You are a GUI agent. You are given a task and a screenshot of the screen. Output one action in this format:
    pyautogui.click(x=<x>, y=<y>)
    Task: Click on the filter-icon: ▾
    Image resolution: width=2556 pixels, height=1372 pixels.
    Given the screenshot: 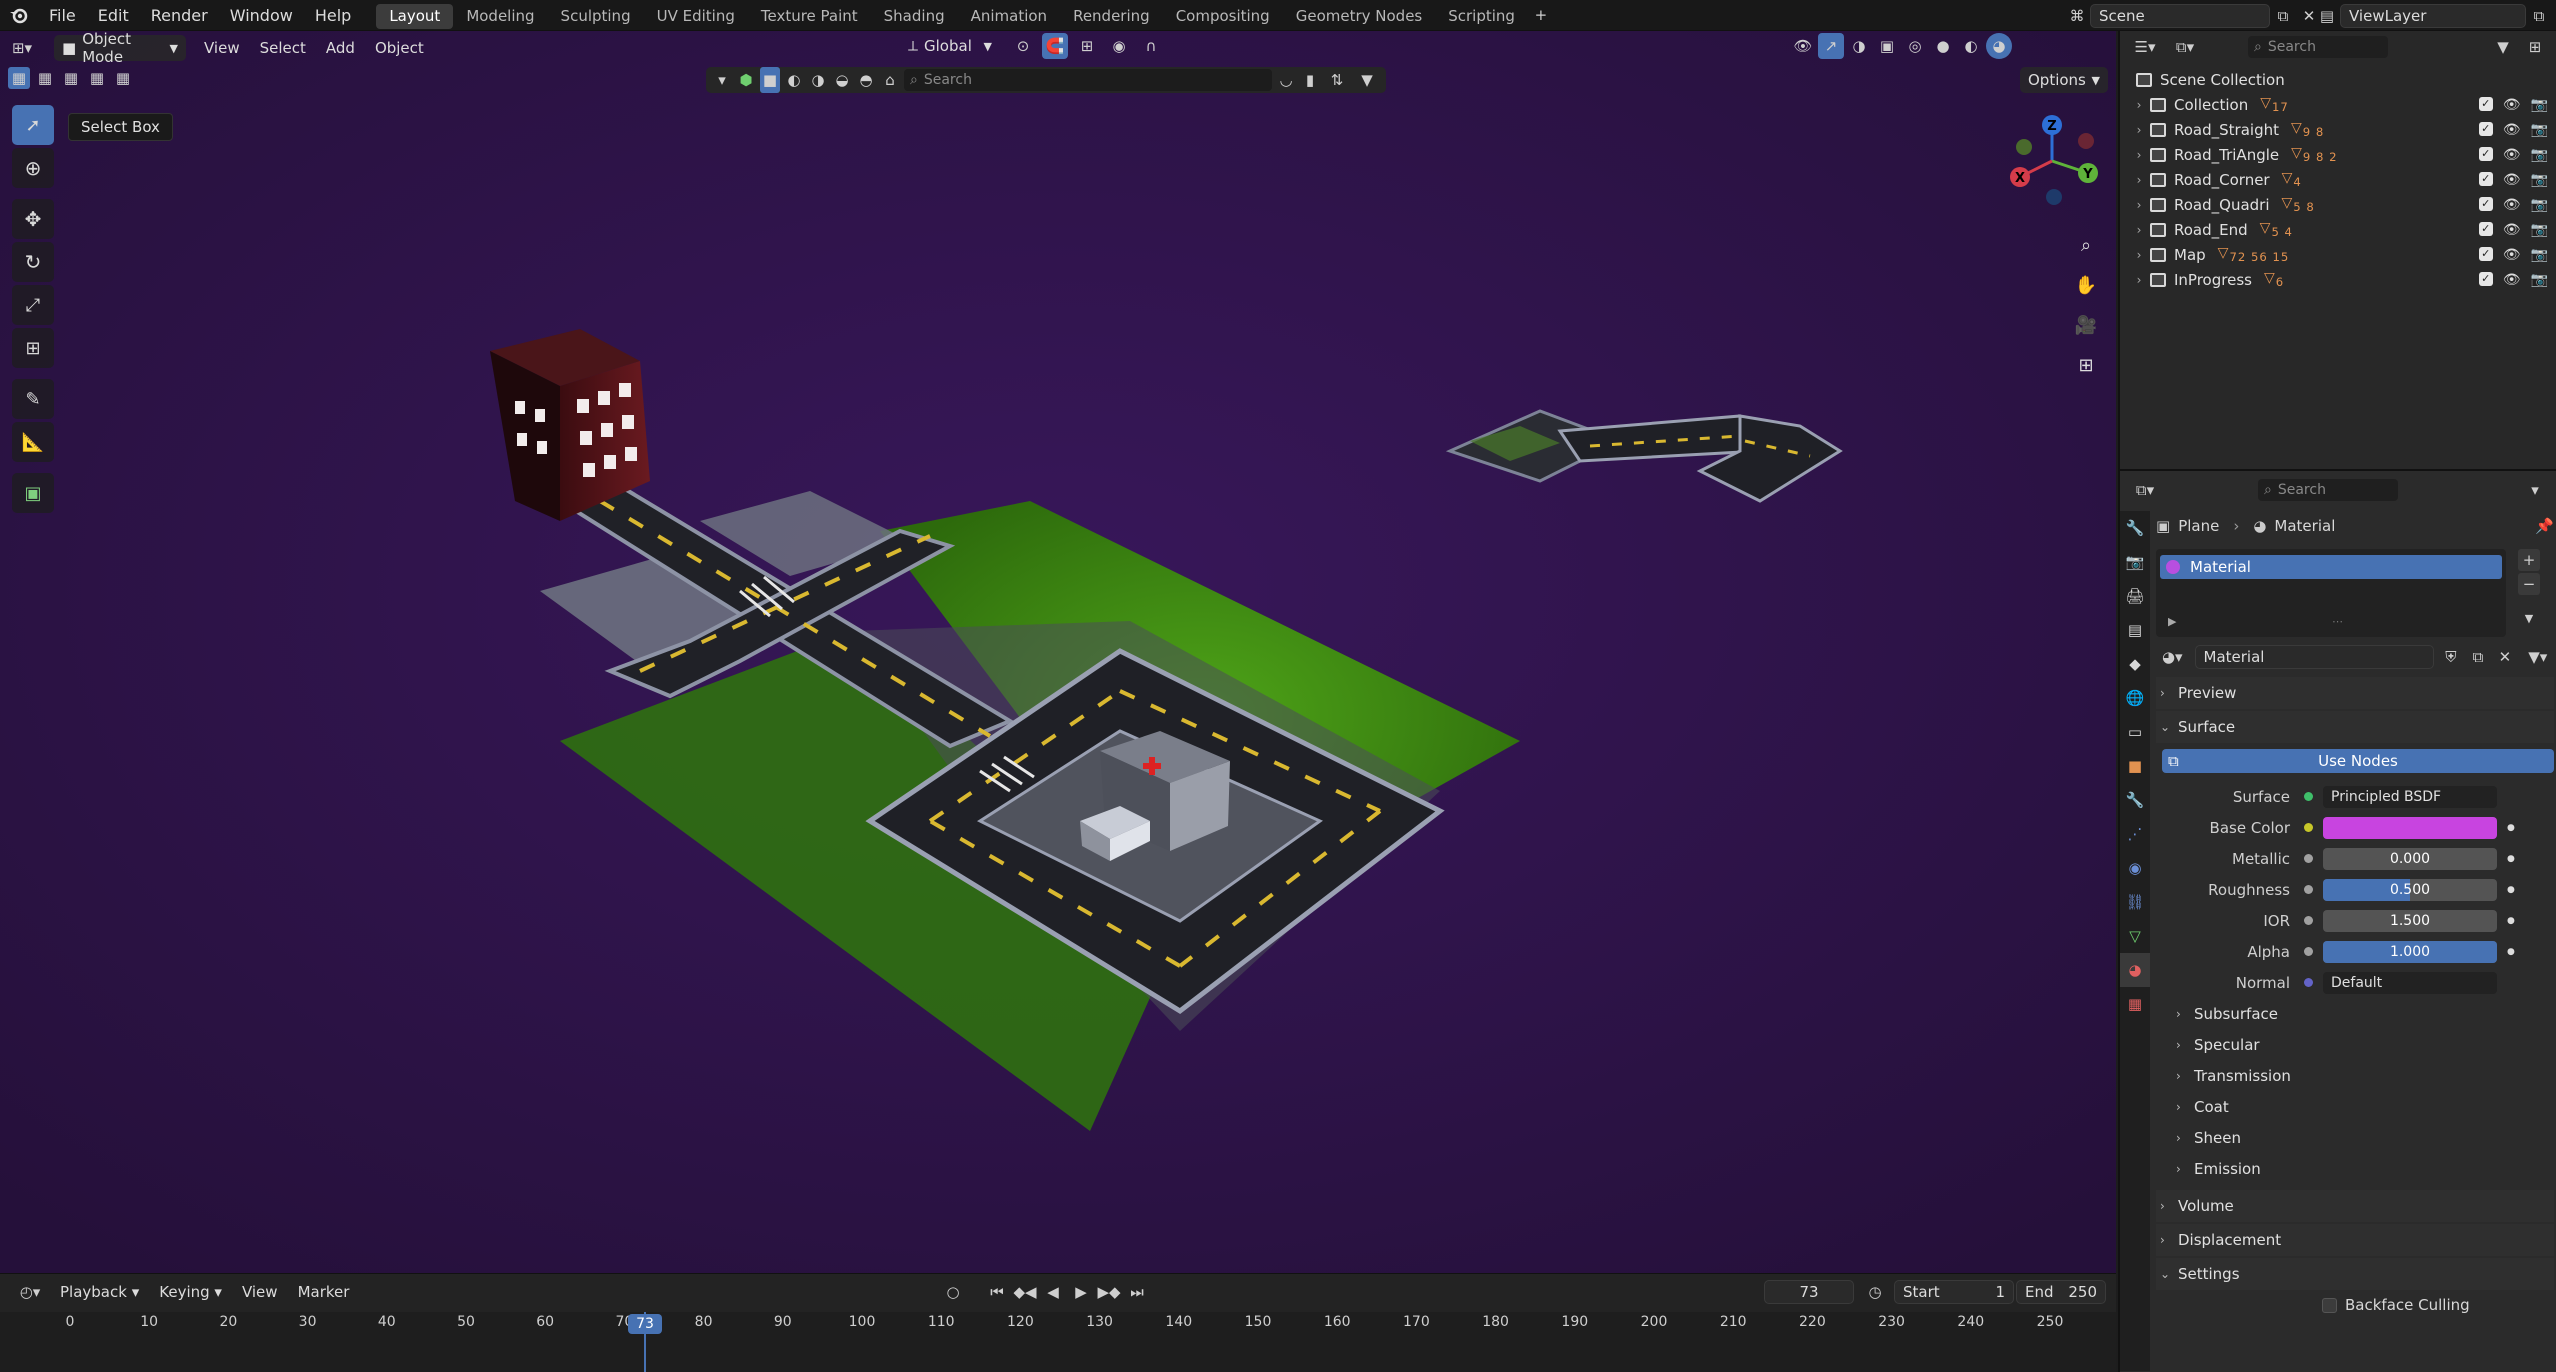 What is the action you would take?
    pyautogui.click(x=722, y=80)
    